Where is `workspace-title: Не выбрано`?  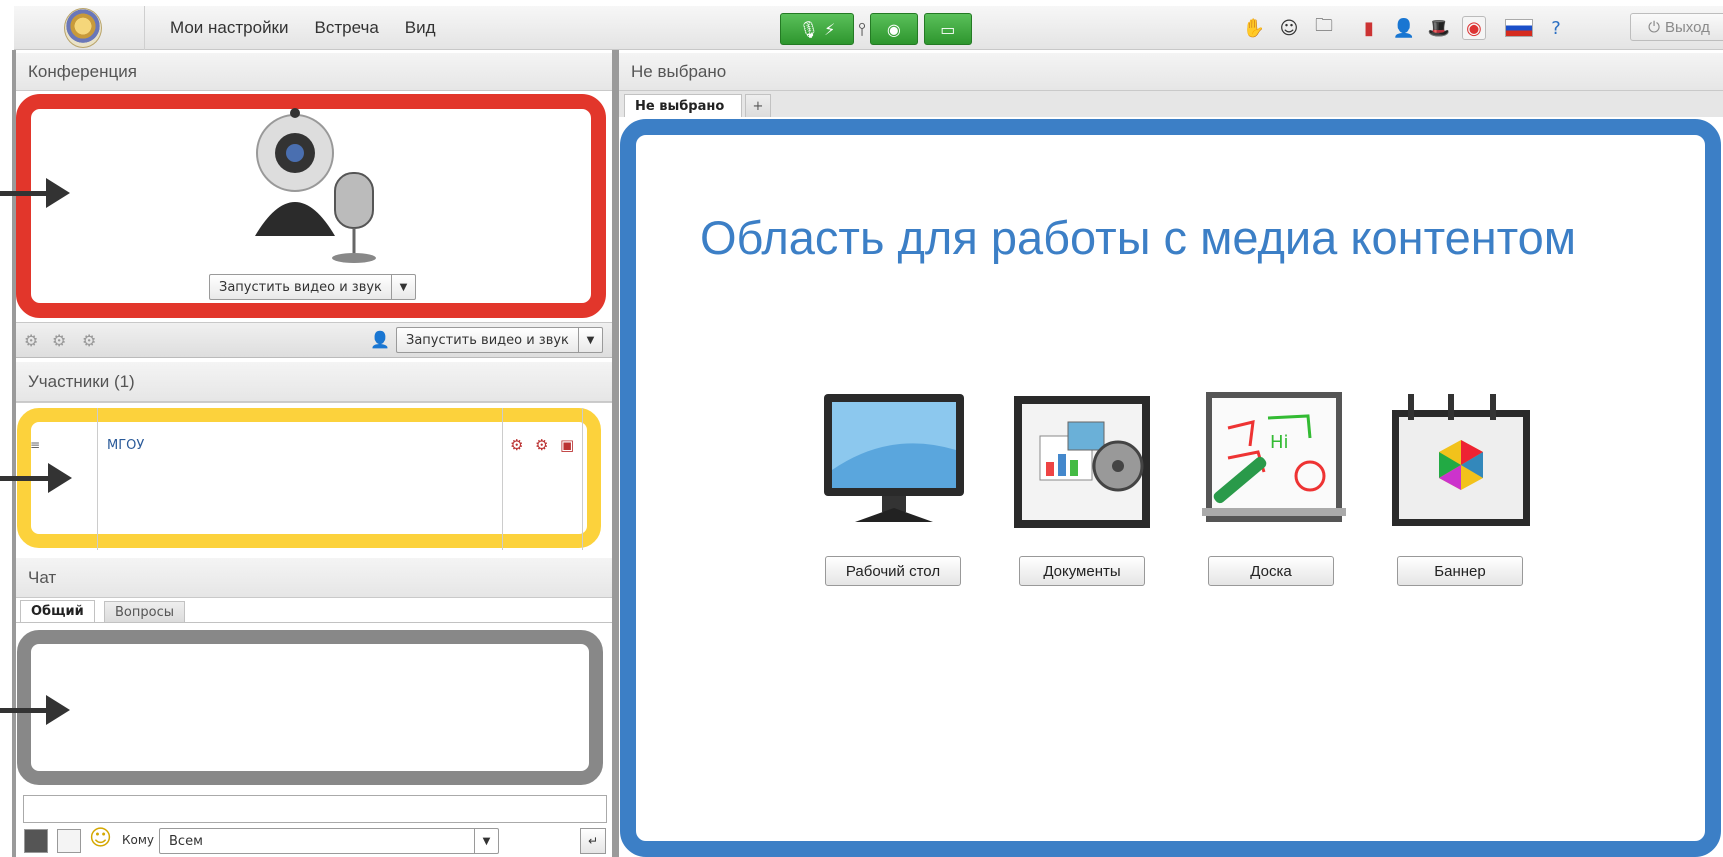
workspace-title: Не выбрано is located at coordinates (679, 71).